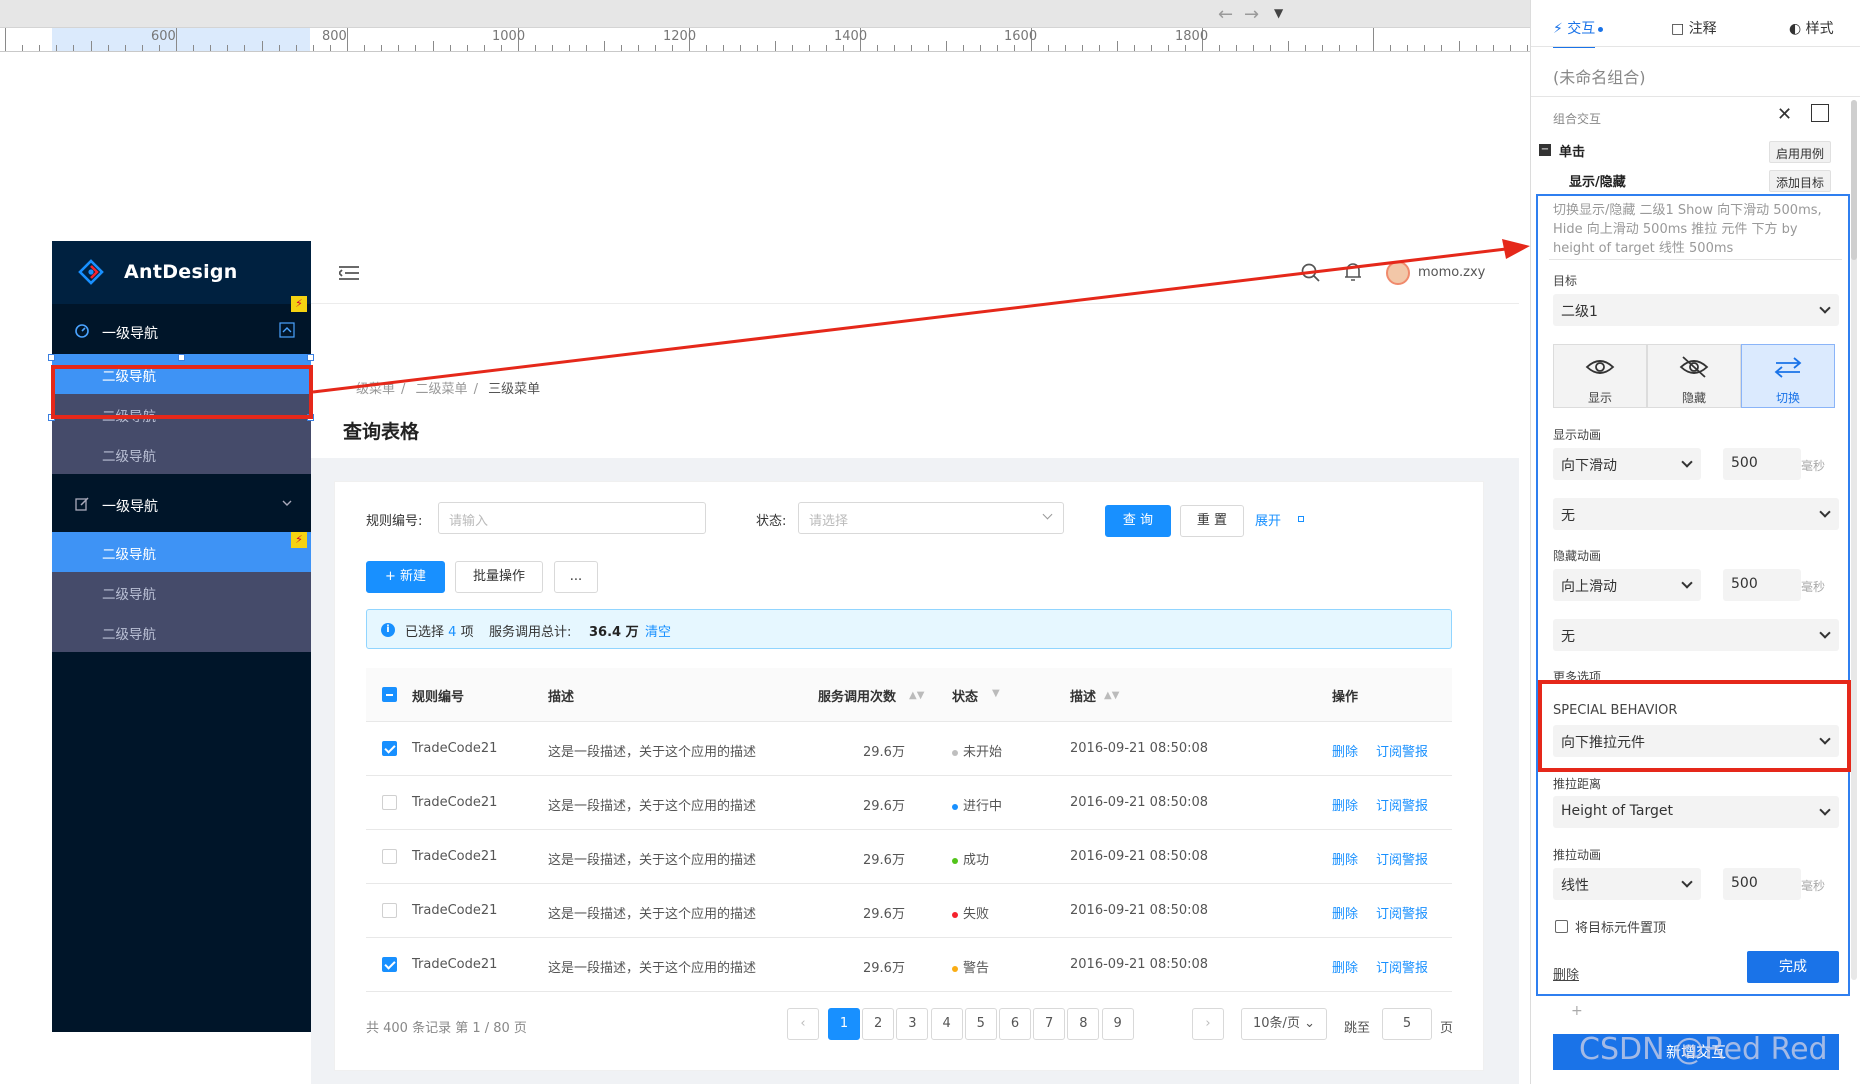 The width and height of the screenshot is (1860, 1084). Describe the element at coordinates (499, 577) in the screenshot. I see `batch-operation-button: 批量操作` at that location.